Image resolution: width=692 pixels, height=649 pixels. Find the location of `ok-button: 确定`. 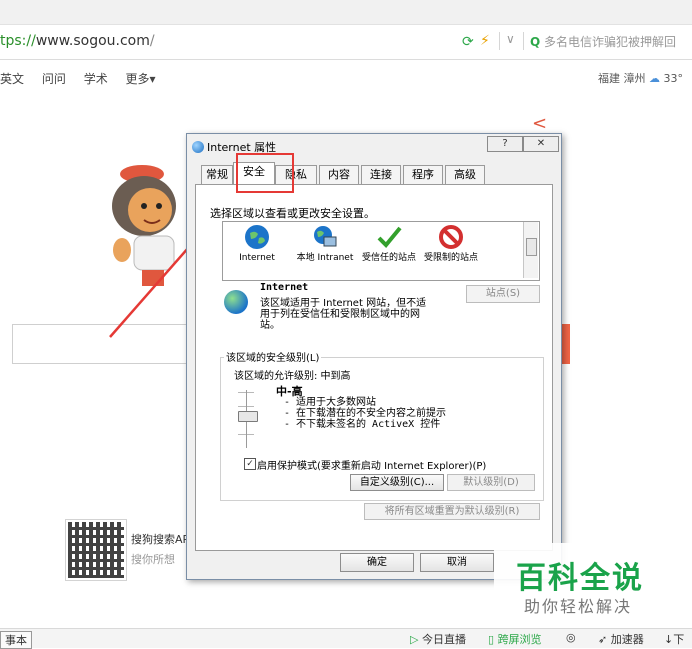

ok-button: 确定 is located at coordinates (377, 562).